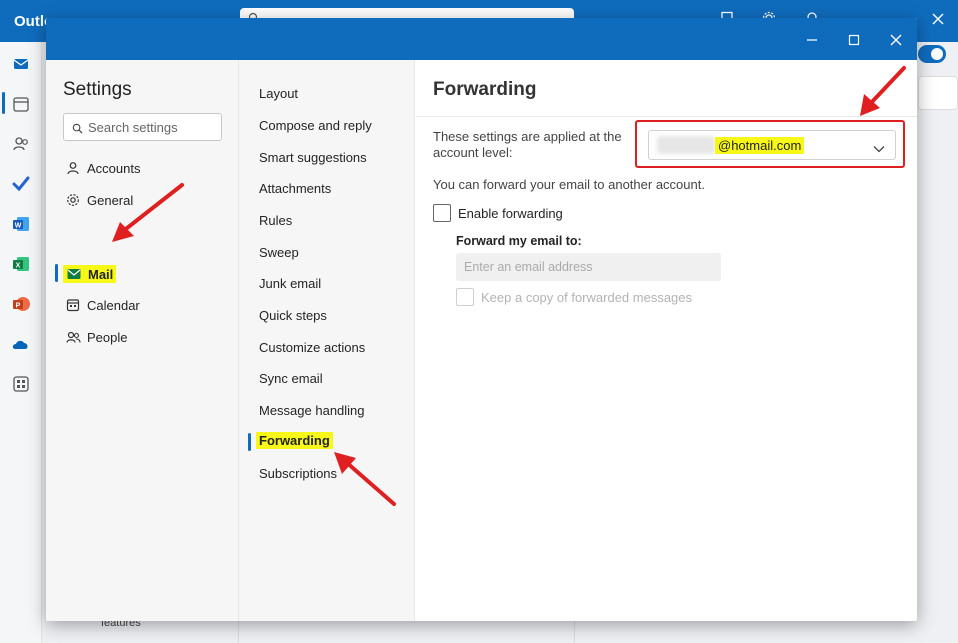  What do you see at coordinates (97, 89) in the screenshot?
I see `settings-title: Settings` at bounding box center [97, 89].